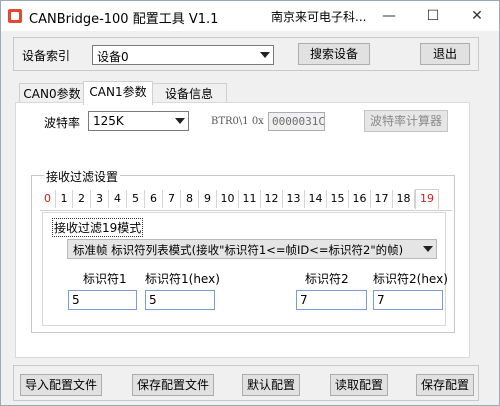 This screenshot has height=406, width=500. Describe the element at coordinates (427, 199) in the screenshot. I see `filter-tab-19: 19` at that location.